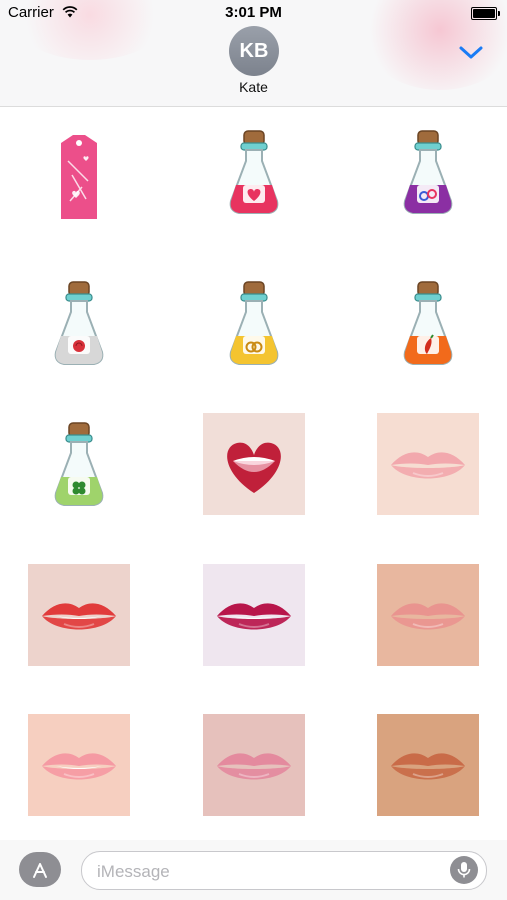 The image size is (507, 900). I want to click on sticker-potion-pepper, so click(428, 323).